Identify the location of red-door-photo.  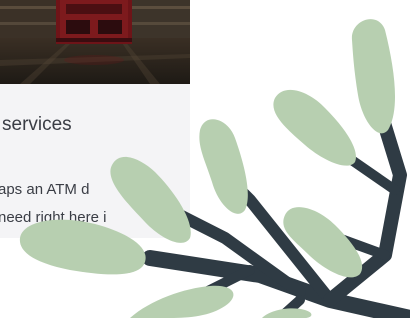
(95, 42).